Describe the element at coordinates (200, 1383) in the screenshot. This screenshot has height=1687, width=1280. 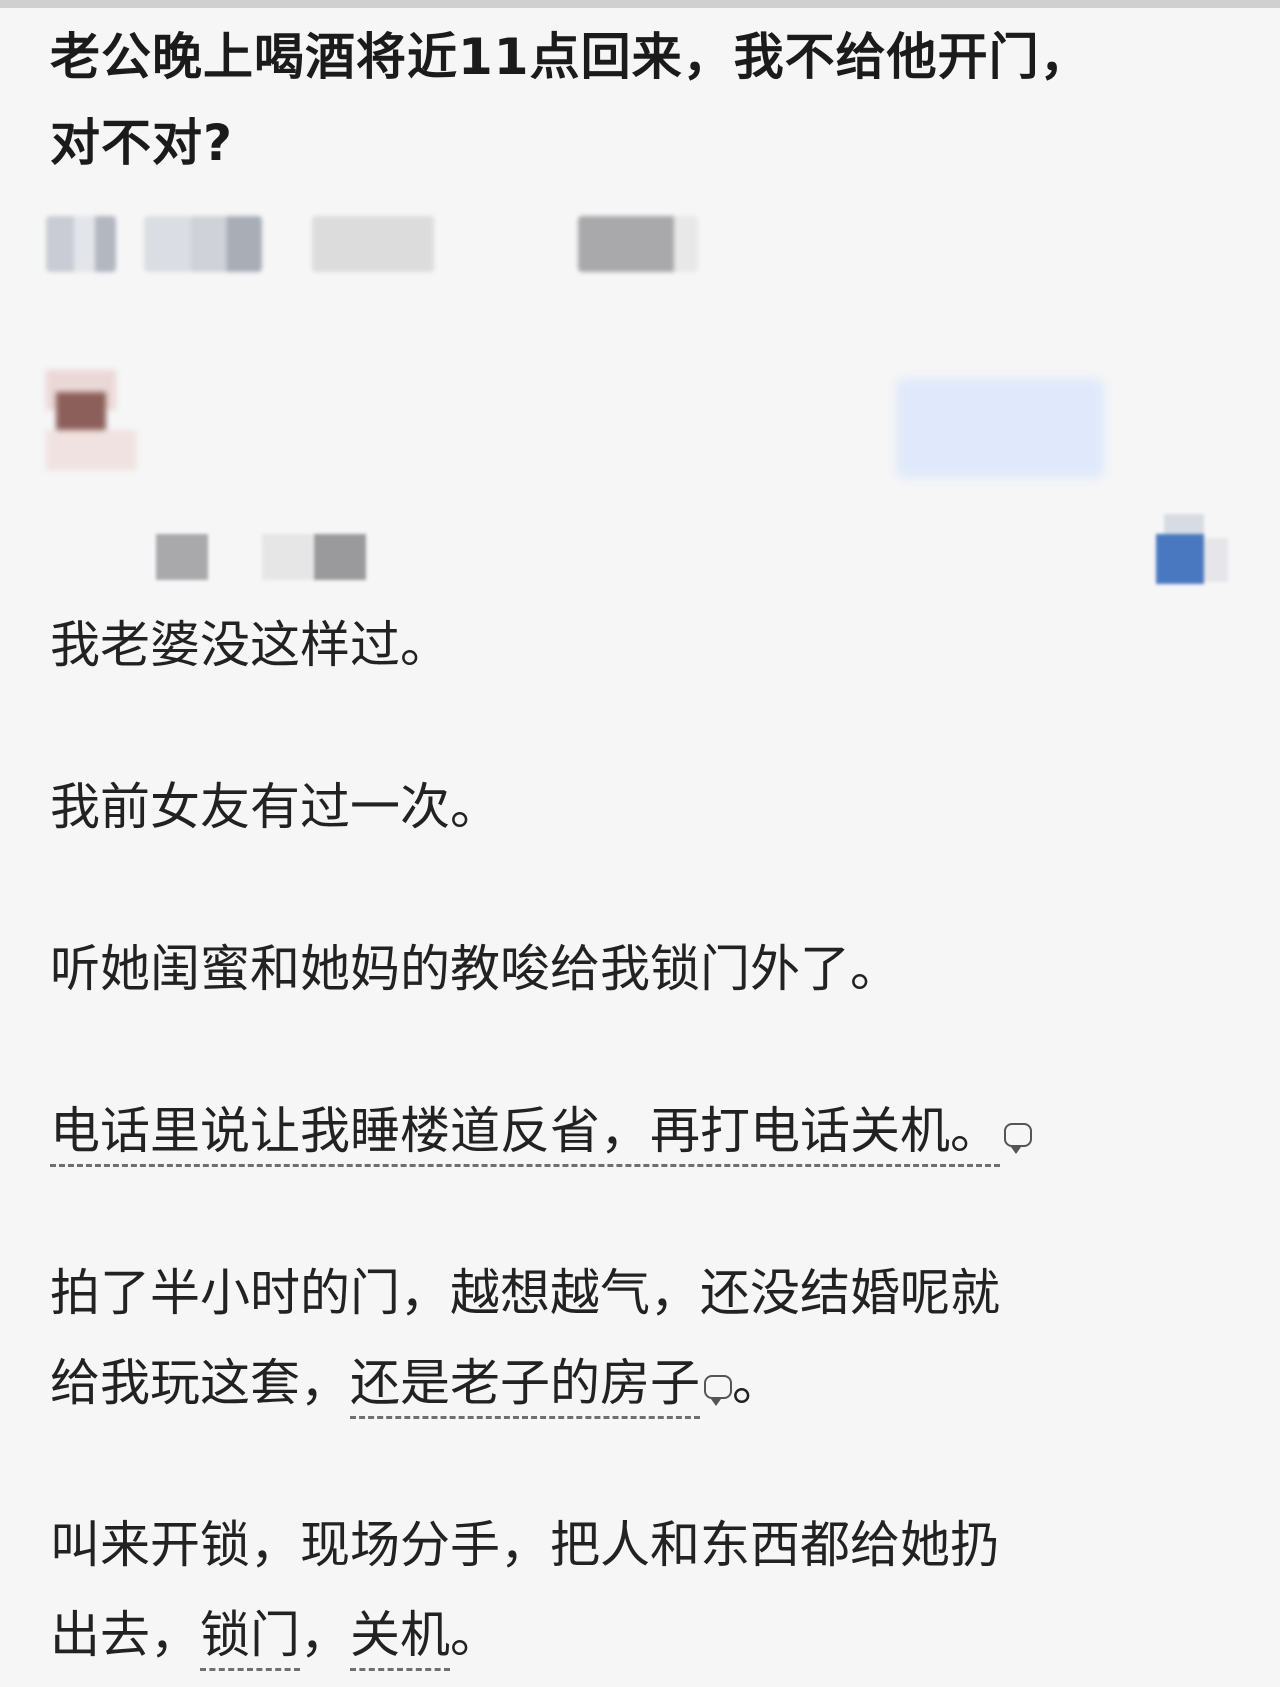
I see `text-segment: 给我玩这套，` at that location.